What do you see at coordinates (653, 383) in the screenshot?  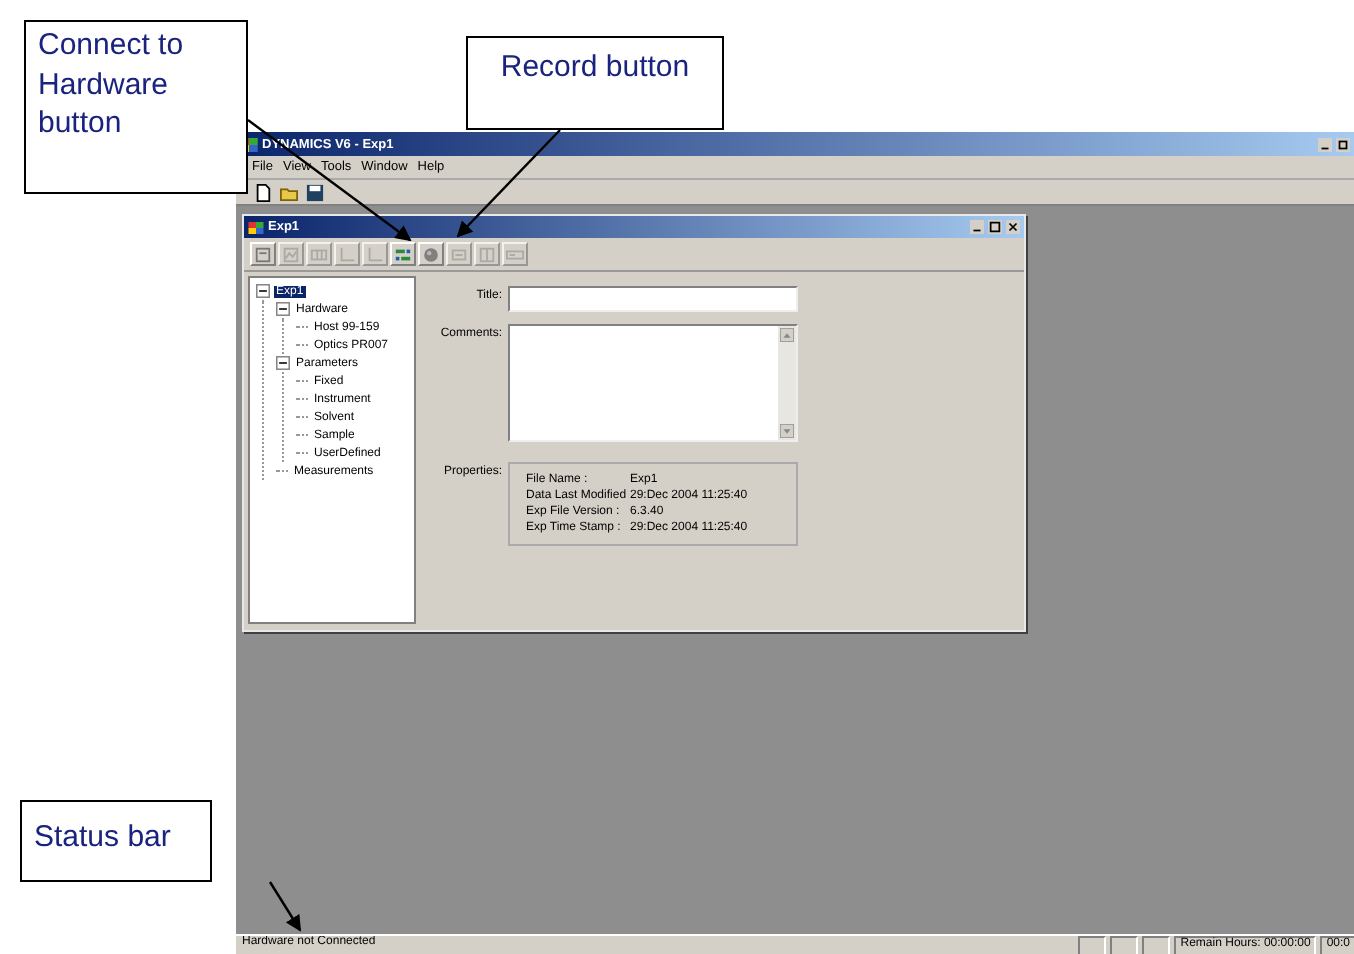 I see `comments-field` at bounding box center [653, 383].